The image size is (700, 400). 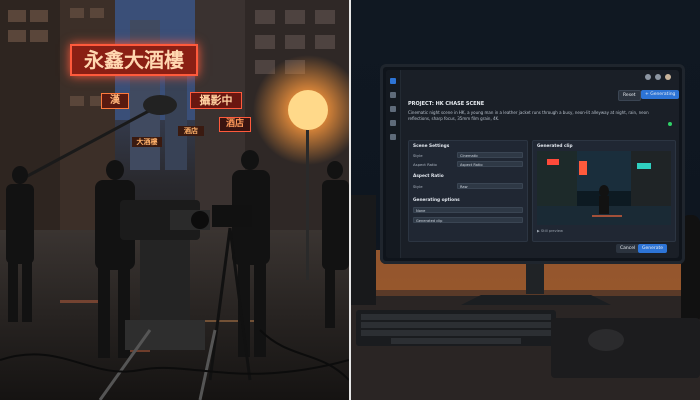 What do you see at coordinates (418, 155) in the screenshot?
I see `style-label: Style` at bounding box center [418, 155].